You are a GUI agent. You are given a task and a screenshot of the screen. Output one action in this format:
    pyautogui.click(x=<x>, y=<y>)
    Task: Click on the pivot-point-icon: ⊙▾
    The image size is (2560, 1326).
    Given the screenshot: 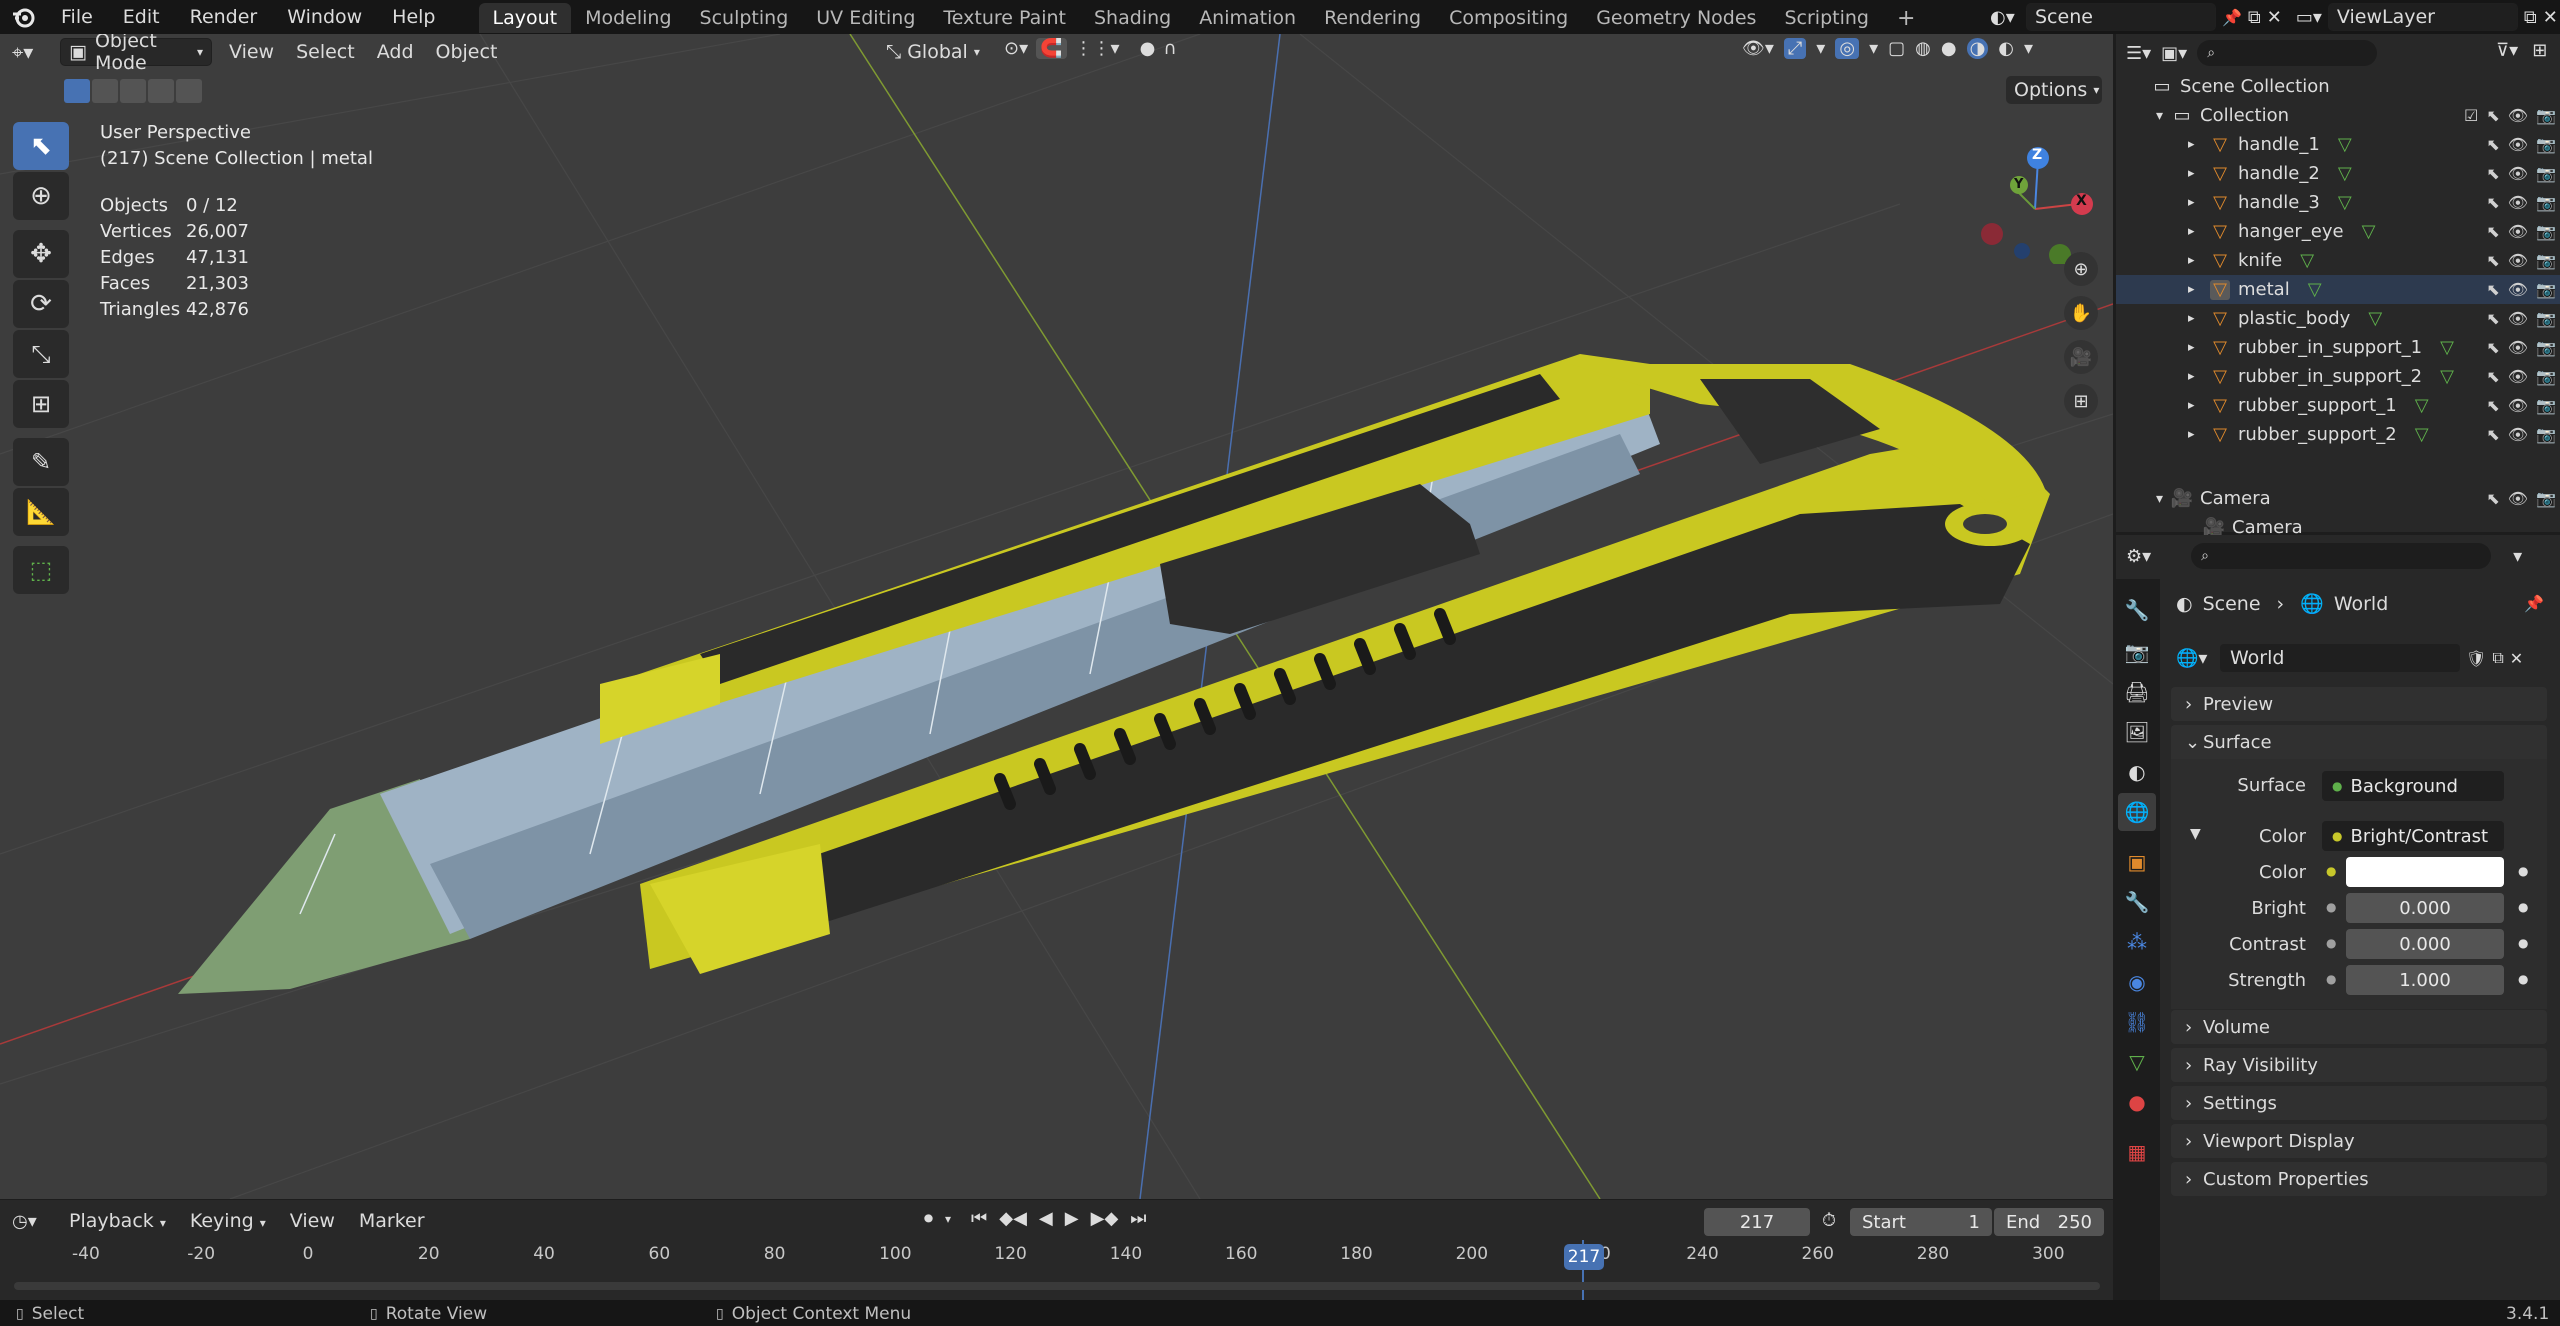 What is the action you would take?
    pyautogui.click(x=1016, y=48)
    